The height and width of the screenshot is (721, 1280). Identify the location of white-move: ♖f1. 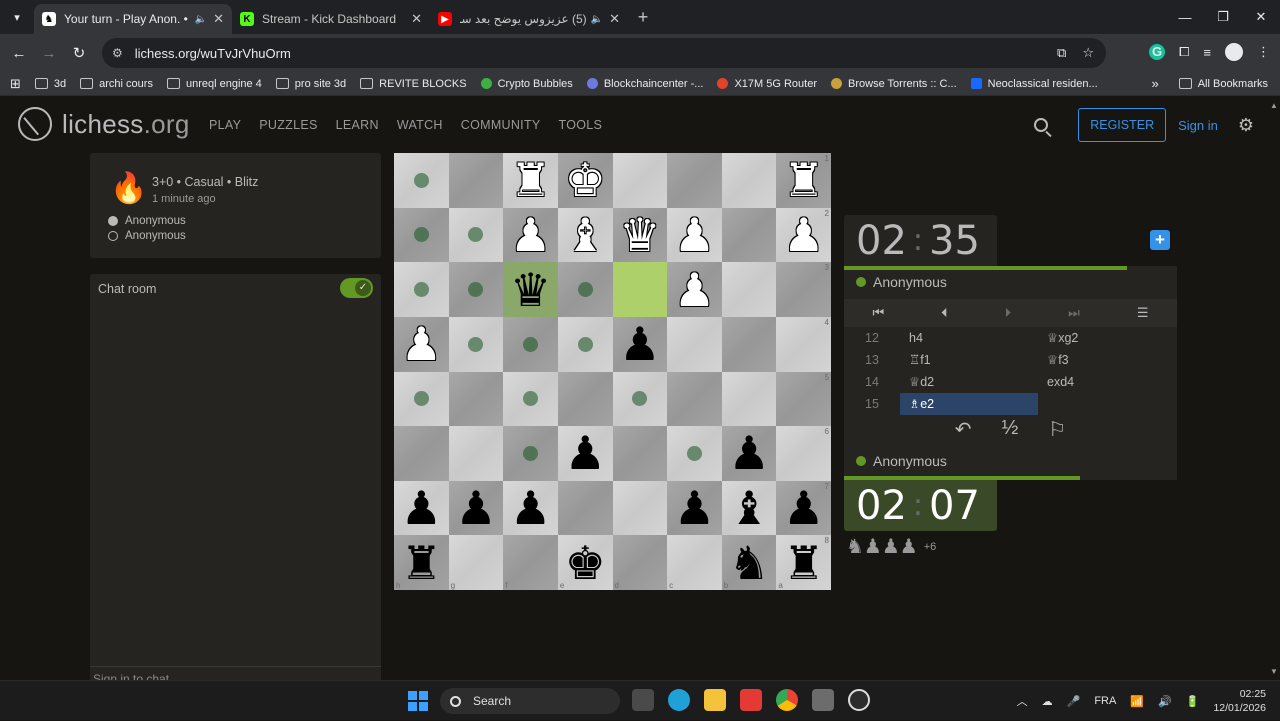
(969, 360).